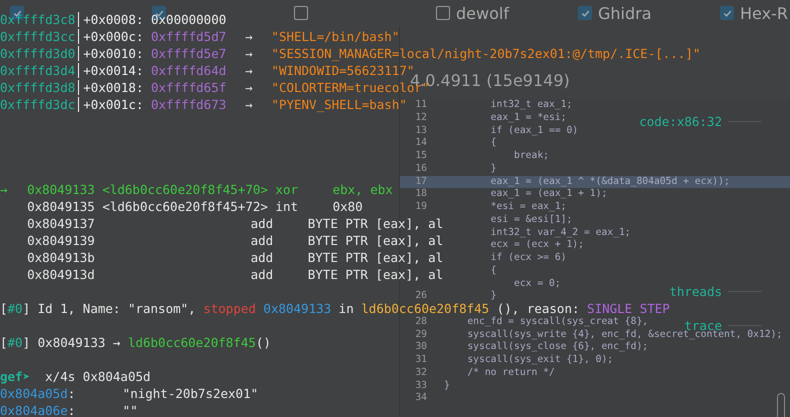 This screenshot has height=417, width=790. I want to click on line-number: 13, so click(420, 131).